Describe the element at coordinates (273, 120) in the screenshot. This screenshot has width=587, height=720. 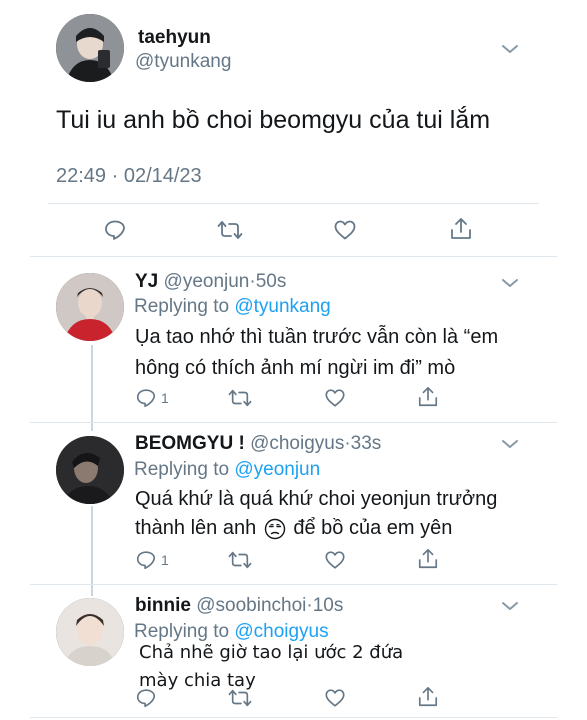
I see `main-tweet-text: Tui iu anh bồ choi beomgyu của tui lắm` at that location.